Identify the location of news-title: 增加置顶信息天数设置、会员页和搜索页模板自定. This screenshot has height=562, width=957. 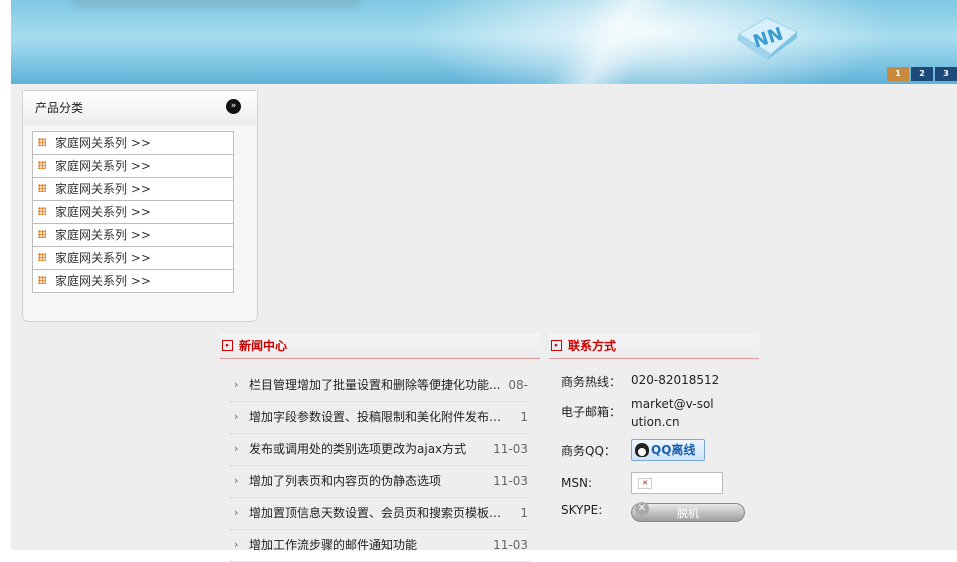
(376, 513).